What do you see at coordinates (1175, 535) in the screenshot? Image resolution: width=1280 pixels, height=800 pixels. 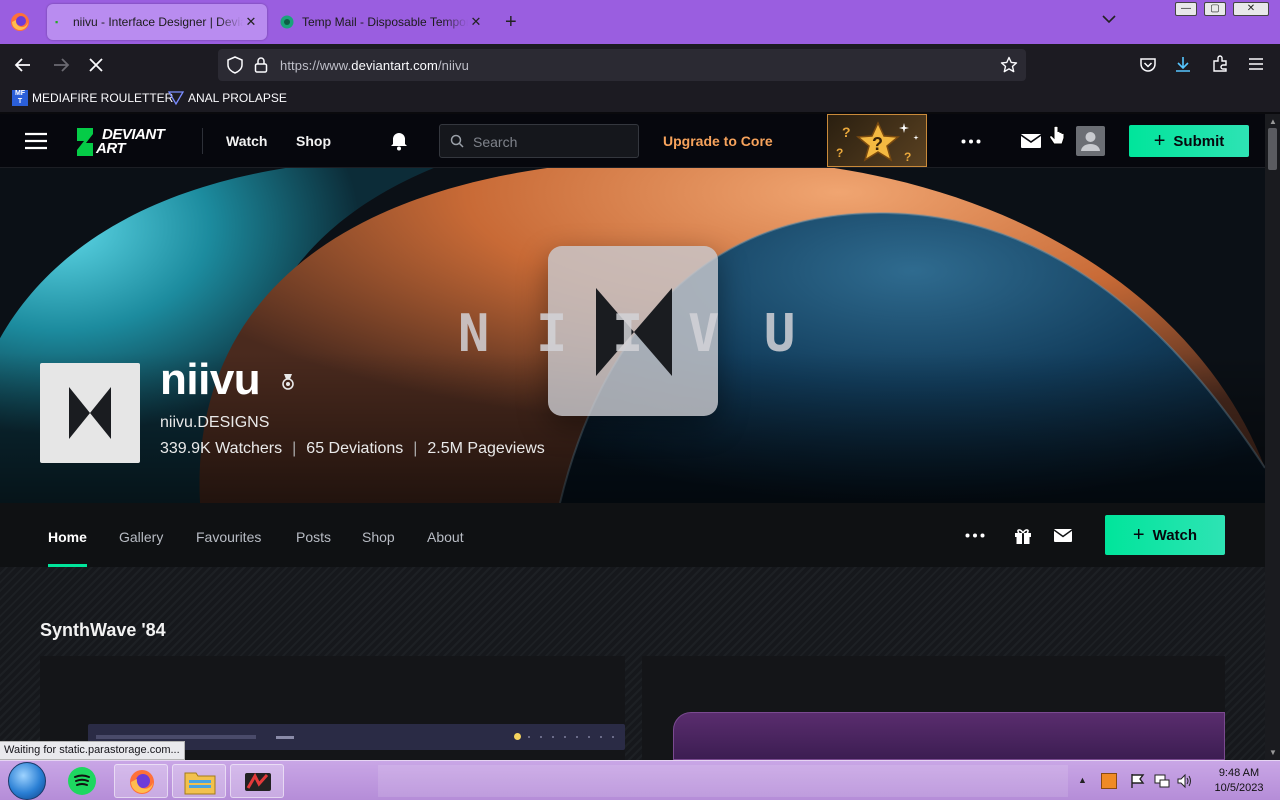 I see `watch-label: Watch` at bounding box center [1175, 535].